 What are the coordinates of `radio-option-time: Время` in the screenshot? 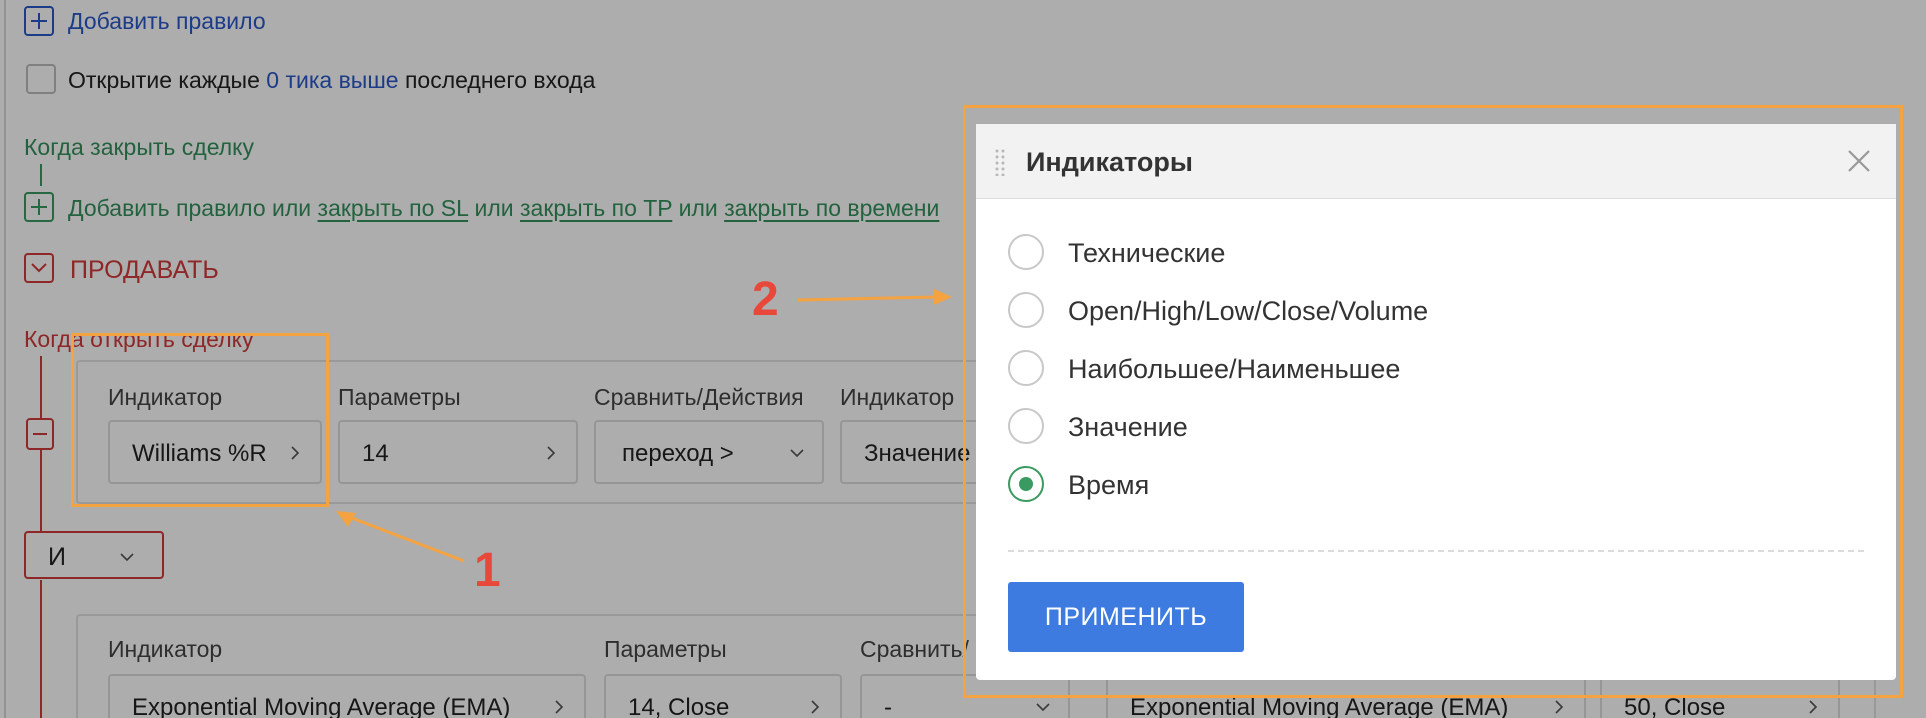 It's located at (1308, 484).